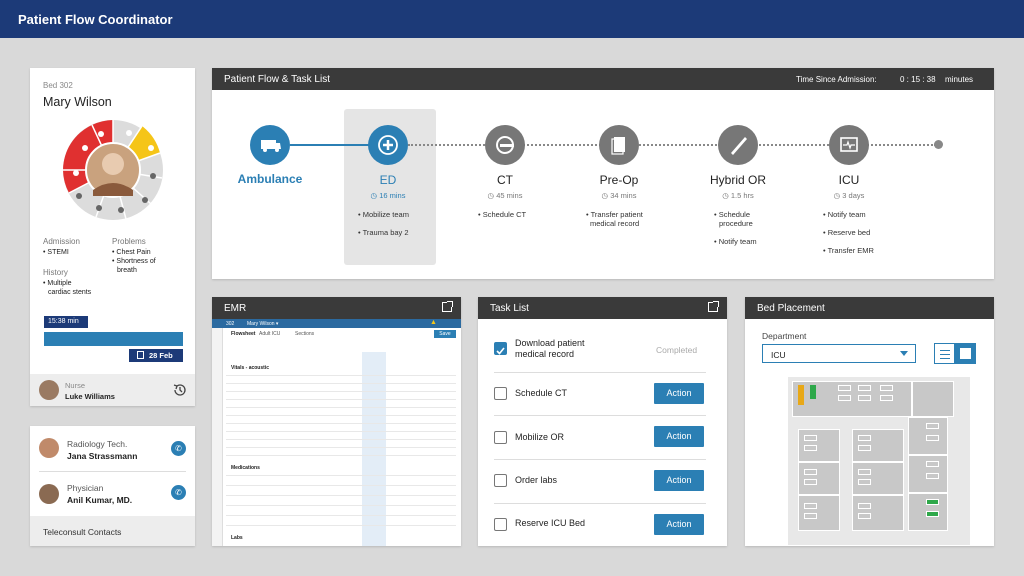  Describe the element at coordinates (737, 180) in the screenshot. I see `stage-name: Hybrid OR` at that location.